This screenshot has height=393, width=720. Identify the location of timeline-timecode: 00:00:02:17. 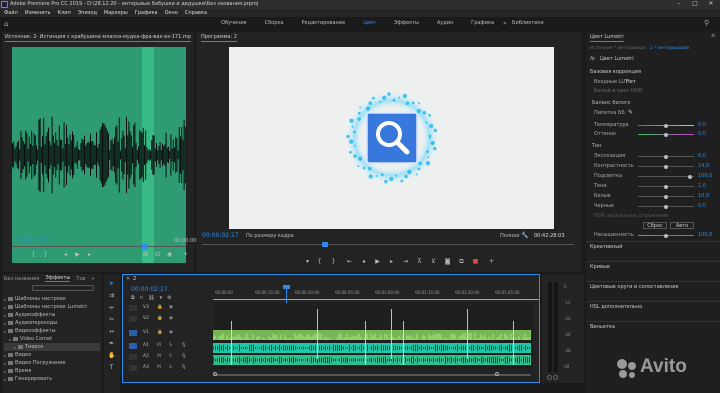
(149, 289).